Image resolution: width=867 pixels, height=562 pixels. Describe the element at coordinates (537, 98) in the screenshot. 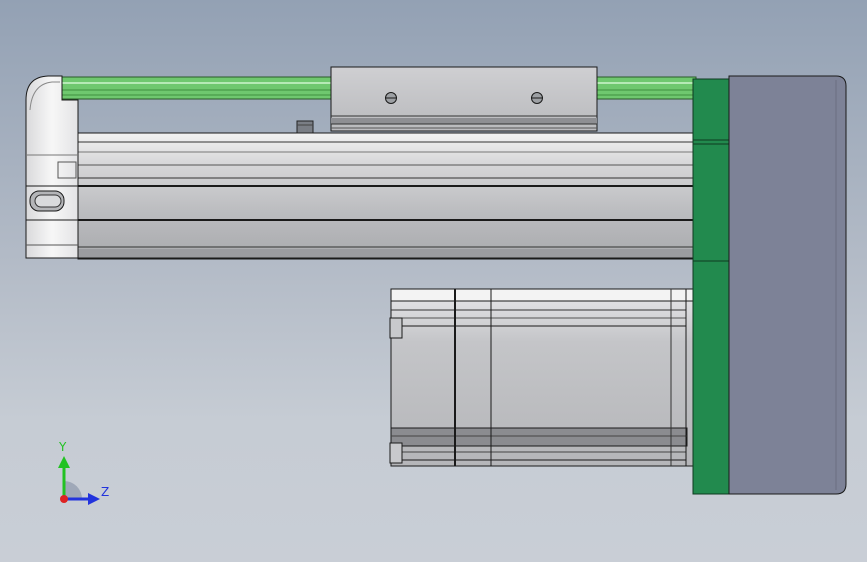

I see `mount-hole-right` at that location.